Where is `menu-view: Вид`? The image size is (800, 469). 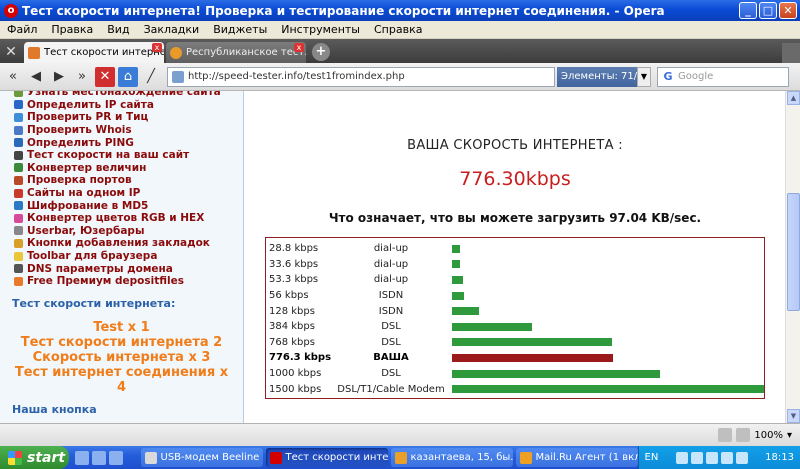
menu-view: Вид is located at coordinates (118, 29).